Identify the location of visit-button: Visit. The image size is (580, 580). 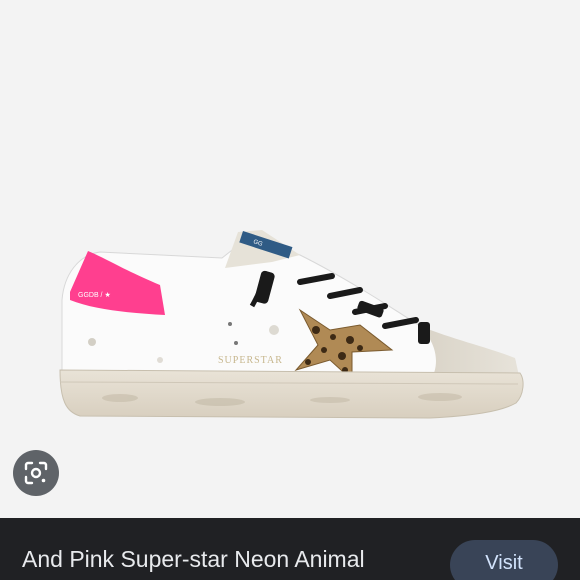
(504, 560).